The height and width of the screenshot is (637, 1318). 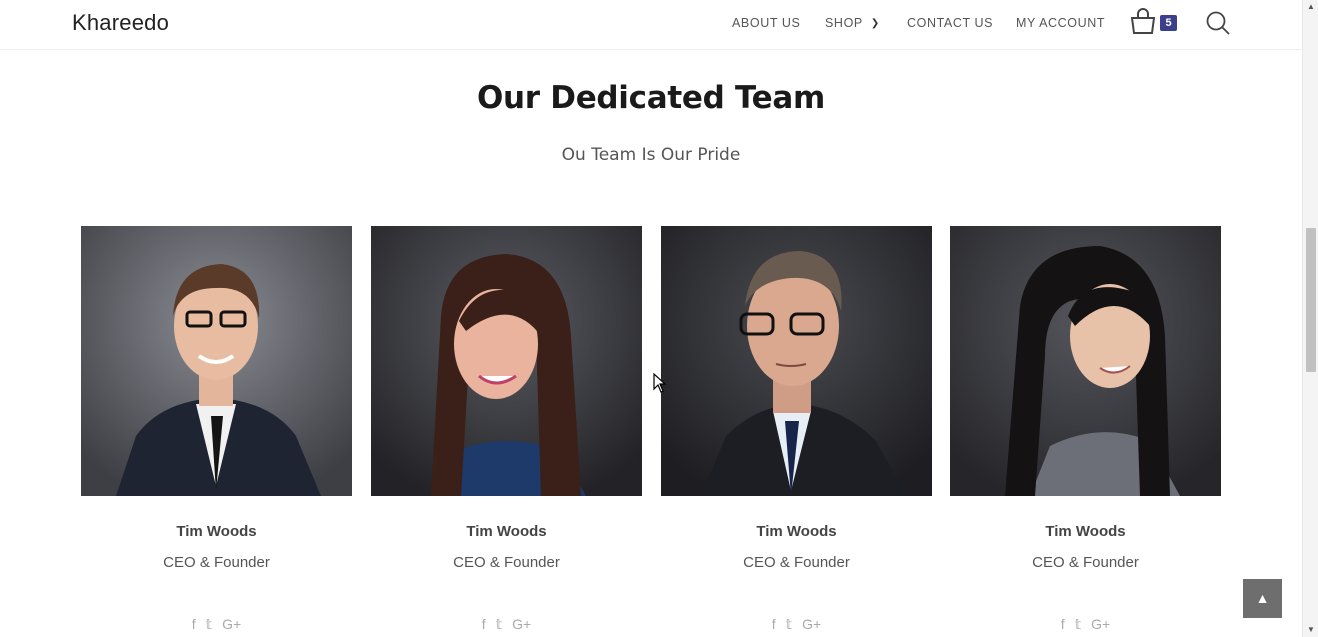 I want to click on back-to-top-button: ▲, so click(x=1262, y=598).